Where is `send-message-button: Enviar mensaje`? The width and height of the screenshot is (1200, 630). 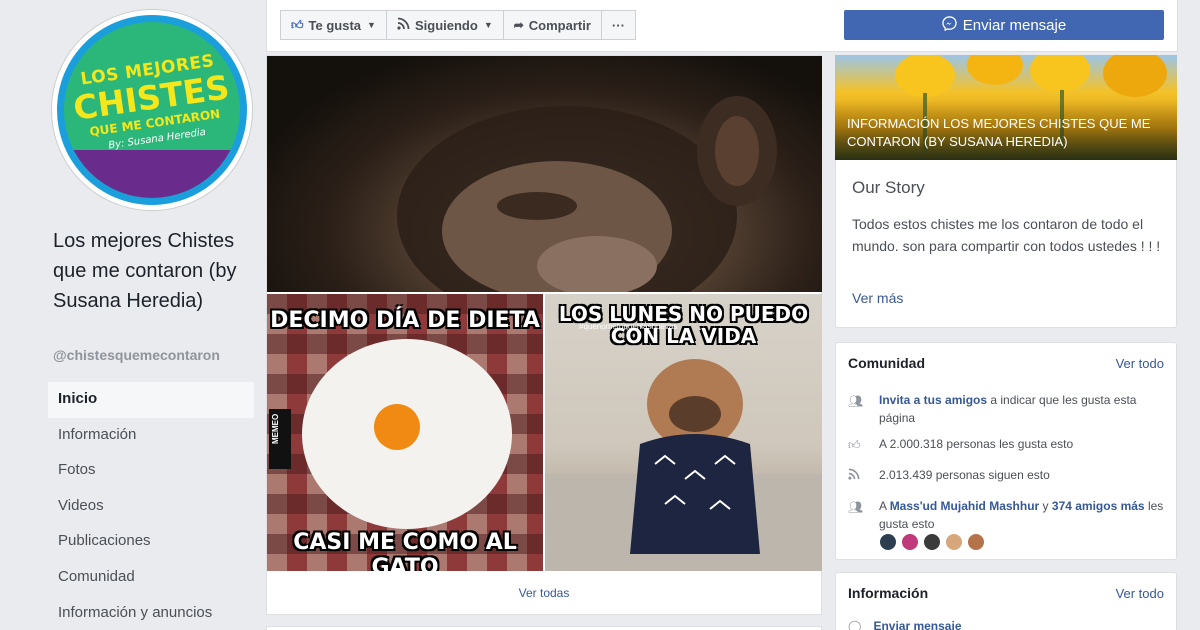 send-message-button: Enviar mensaje is located at coordinates (1004, 25).